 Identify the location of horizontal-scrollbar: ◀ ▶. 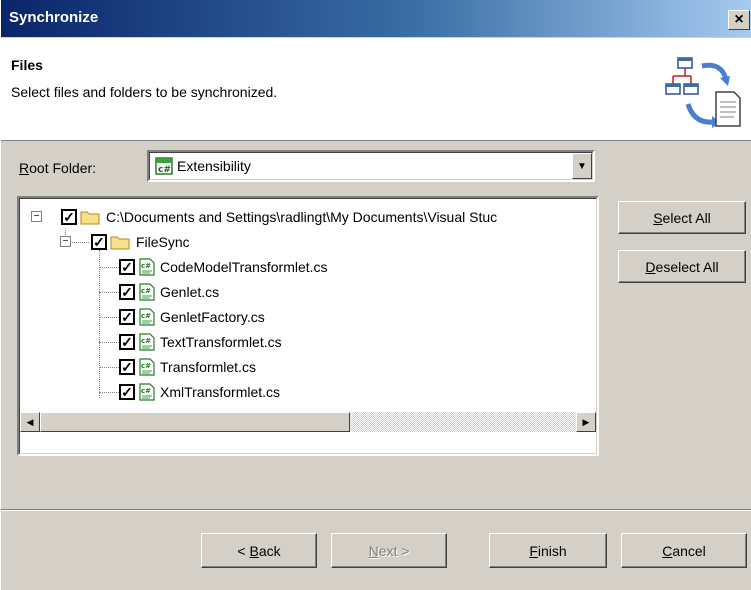
(308, 422).